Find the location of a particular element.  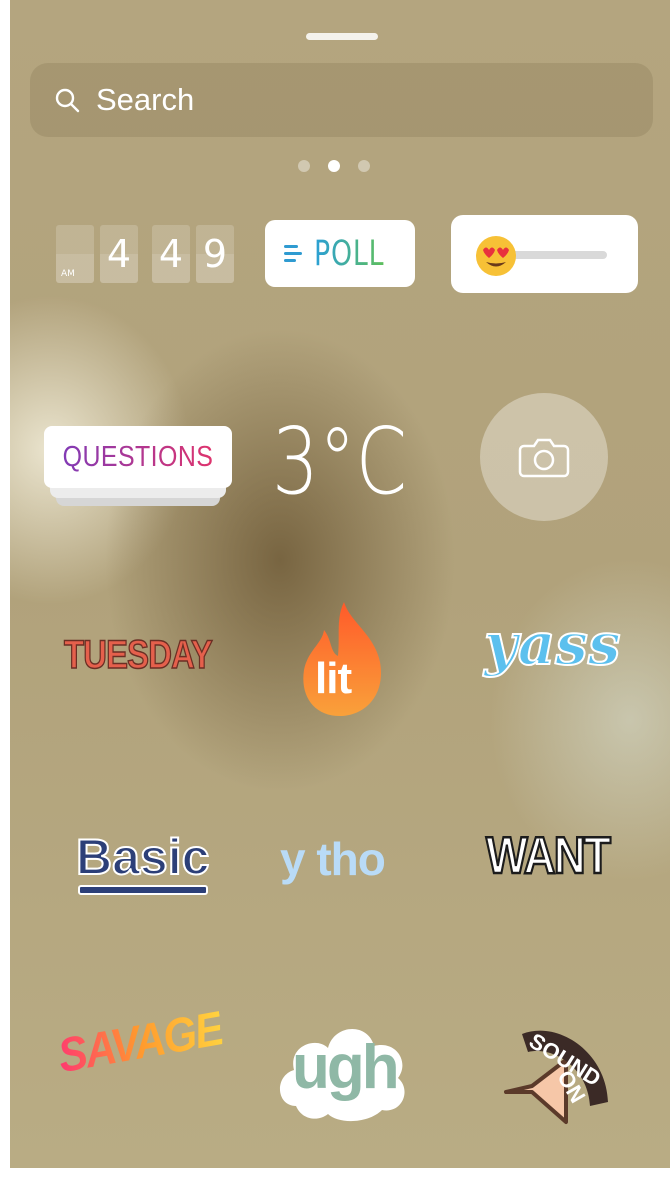

clock-digit: AM is located at coordinates (75, 254).